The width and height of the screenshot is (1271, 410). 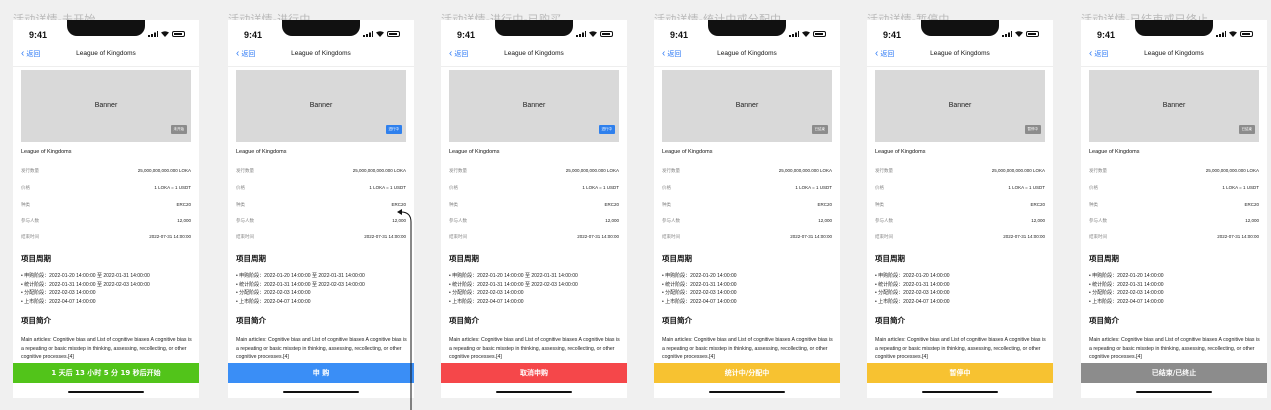 What do you see at coordinates (240, 204) in the screenshot?
I see `info-label: 种类` at bounding box center [240, 204].